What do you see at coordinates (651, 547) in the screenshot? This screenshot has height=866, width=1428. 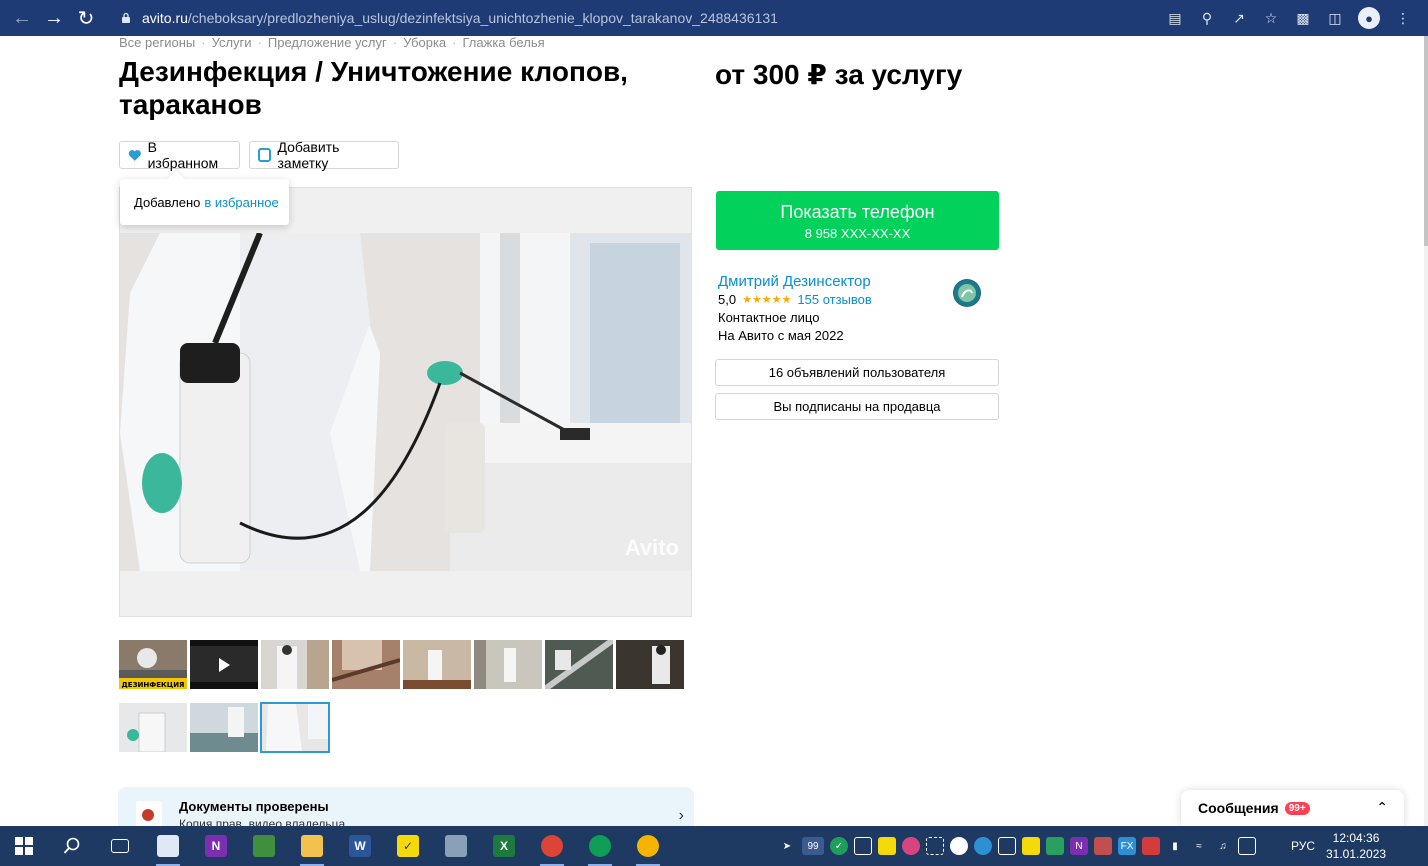 I see `avito-watermark: Avito` at bounding box center [651, 547].